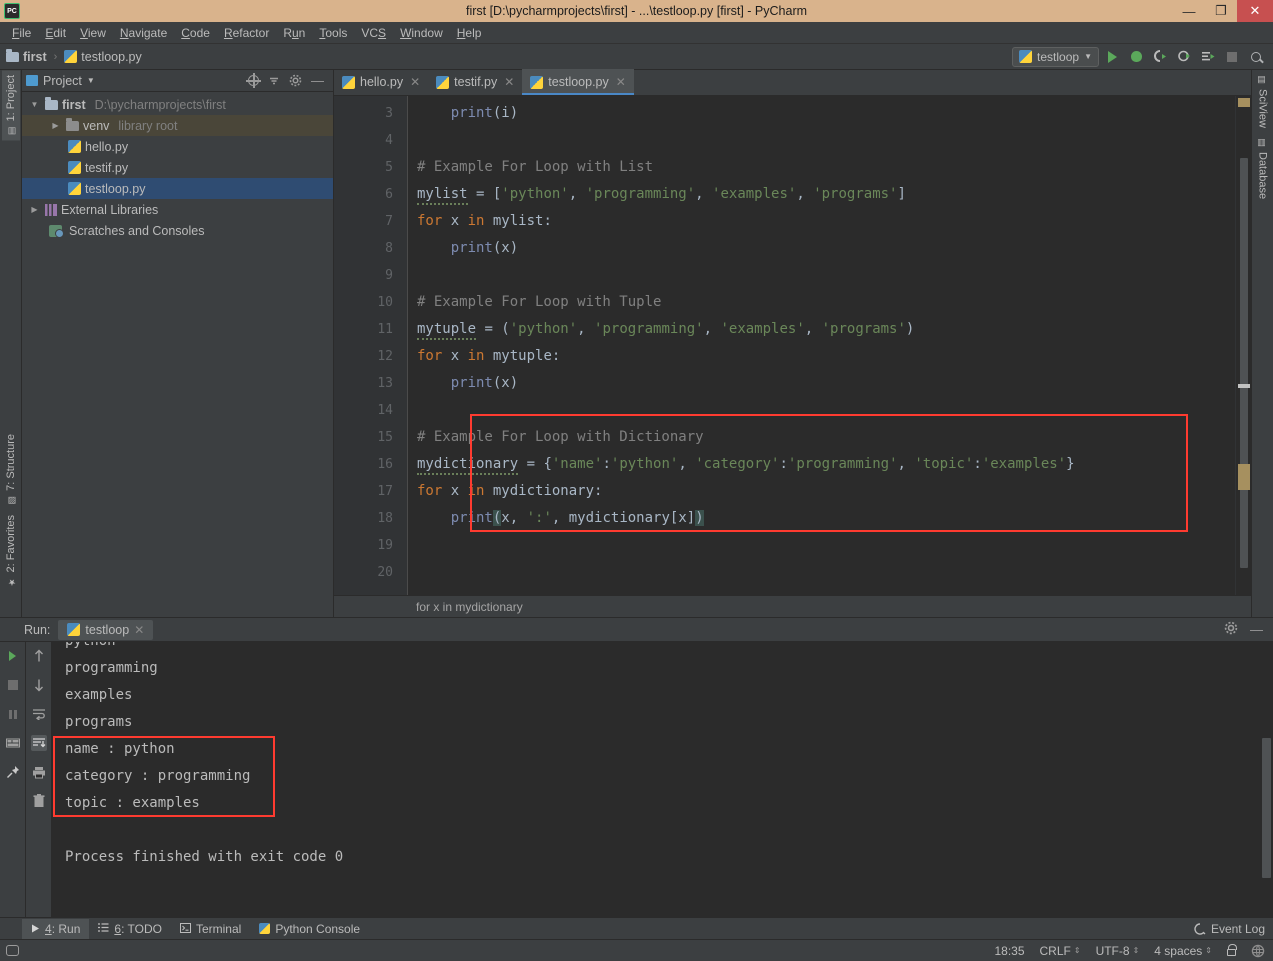 The image size is (1273, 961). What do you see at coordinates (38, 743) in the screenshot?
I see `scroll-to-end-button` at bounding box center [38, 743].